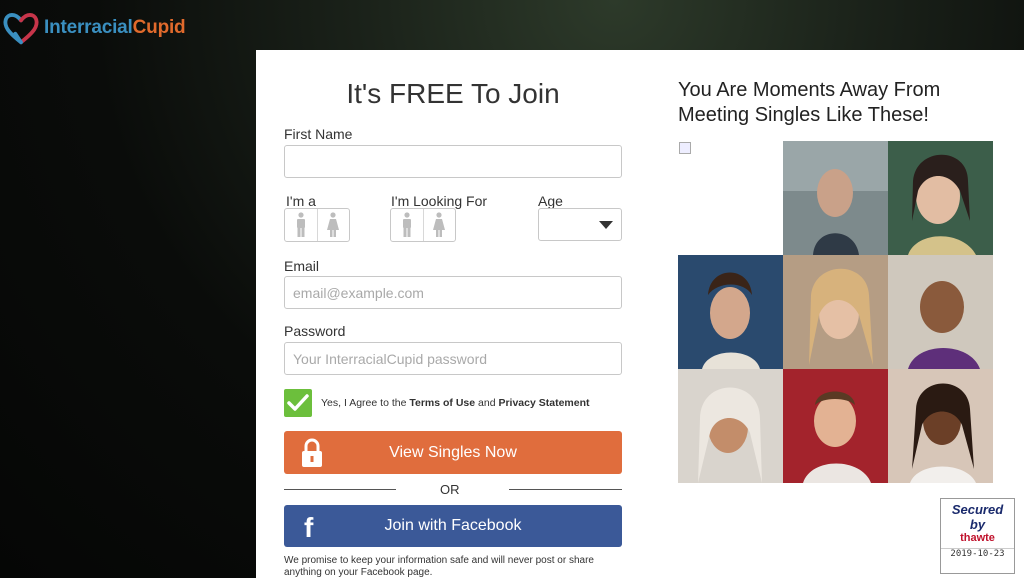 The image size is (1024, 578). I want to click on view-singles-button: View Singles Now, so click(453, 452).